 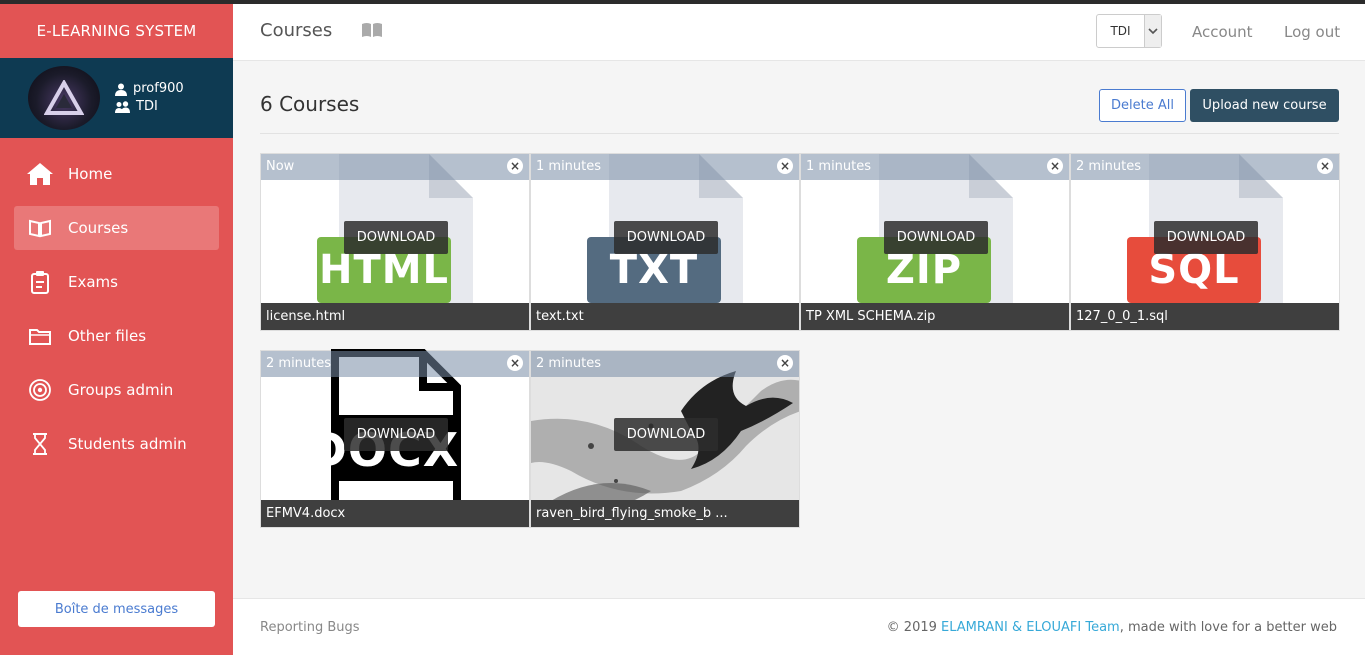 I want to click on card-time: Now, so click(x=395, y=167).